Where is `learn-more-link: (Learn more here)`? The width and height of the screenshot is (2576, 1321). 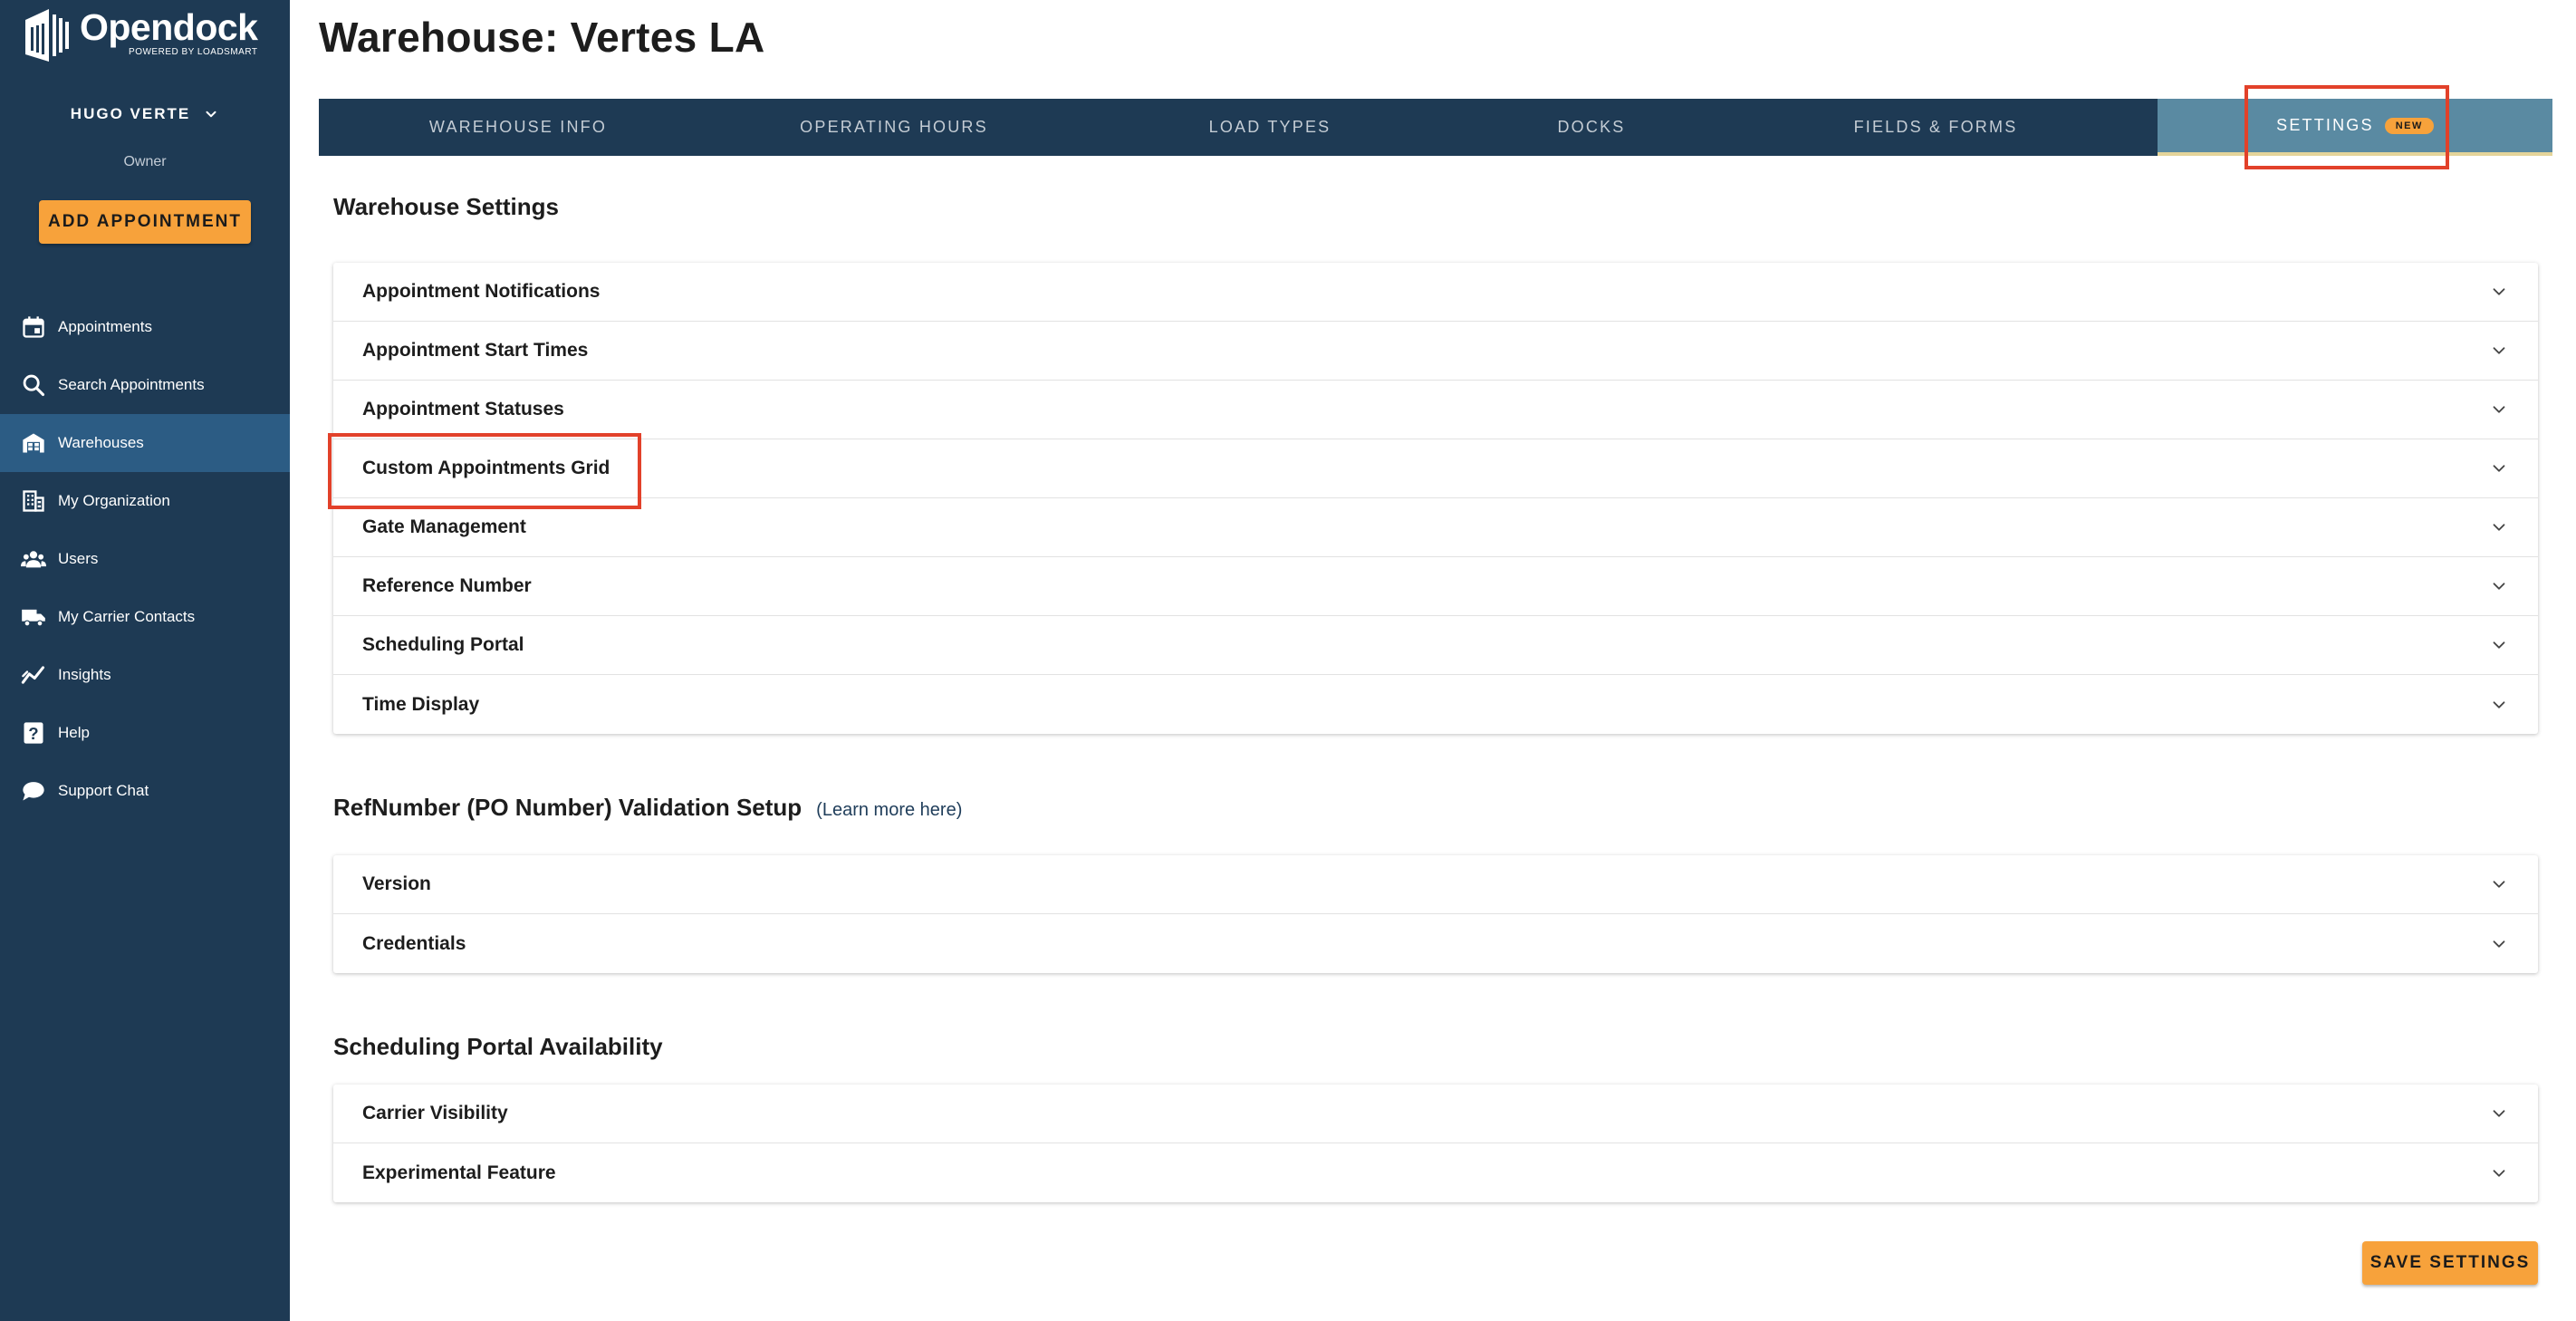
learn-more-link: (Learn more here) is located at coordinates (889, 810).